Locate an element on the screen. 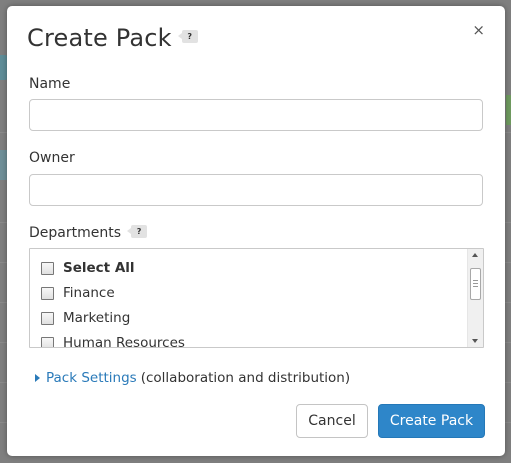 This screenshot has width=511, height=463. departments-label-row: Departments? is located at coordinates (88, 232).